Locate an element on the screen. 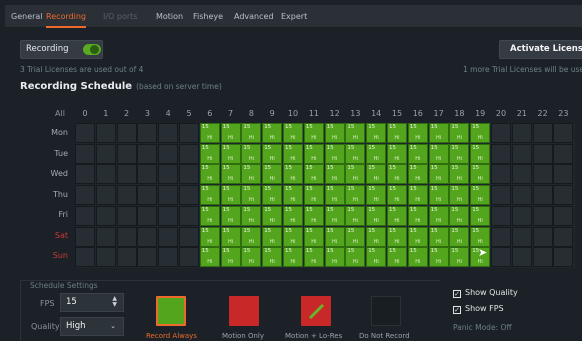 The height and width of the screenshot is (341, 582). tab-general: General is located at coordinates (27, 16).